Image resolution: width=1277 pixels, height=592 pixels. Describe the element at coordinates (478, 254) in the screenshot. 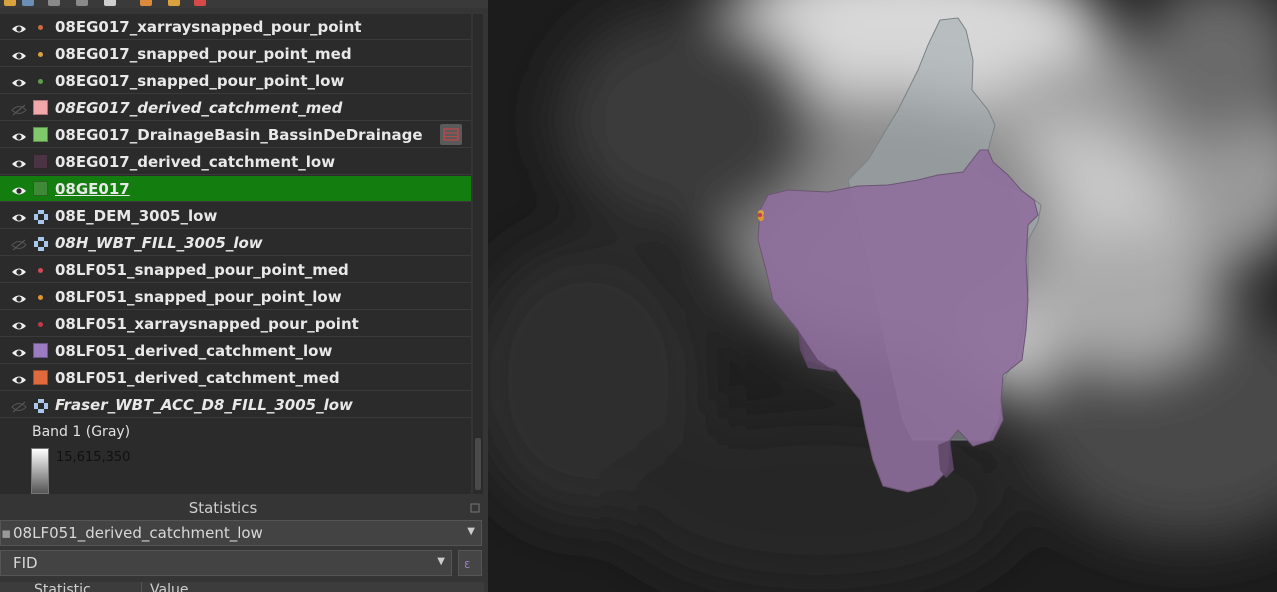

I see `layer-tree-scrollbar` at that location.